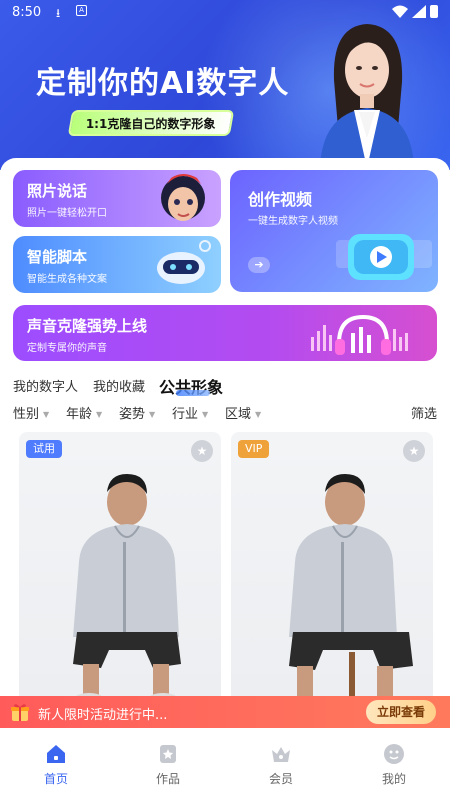  I want to click on smart-script-title: 智能脚本, so click(57, 257).